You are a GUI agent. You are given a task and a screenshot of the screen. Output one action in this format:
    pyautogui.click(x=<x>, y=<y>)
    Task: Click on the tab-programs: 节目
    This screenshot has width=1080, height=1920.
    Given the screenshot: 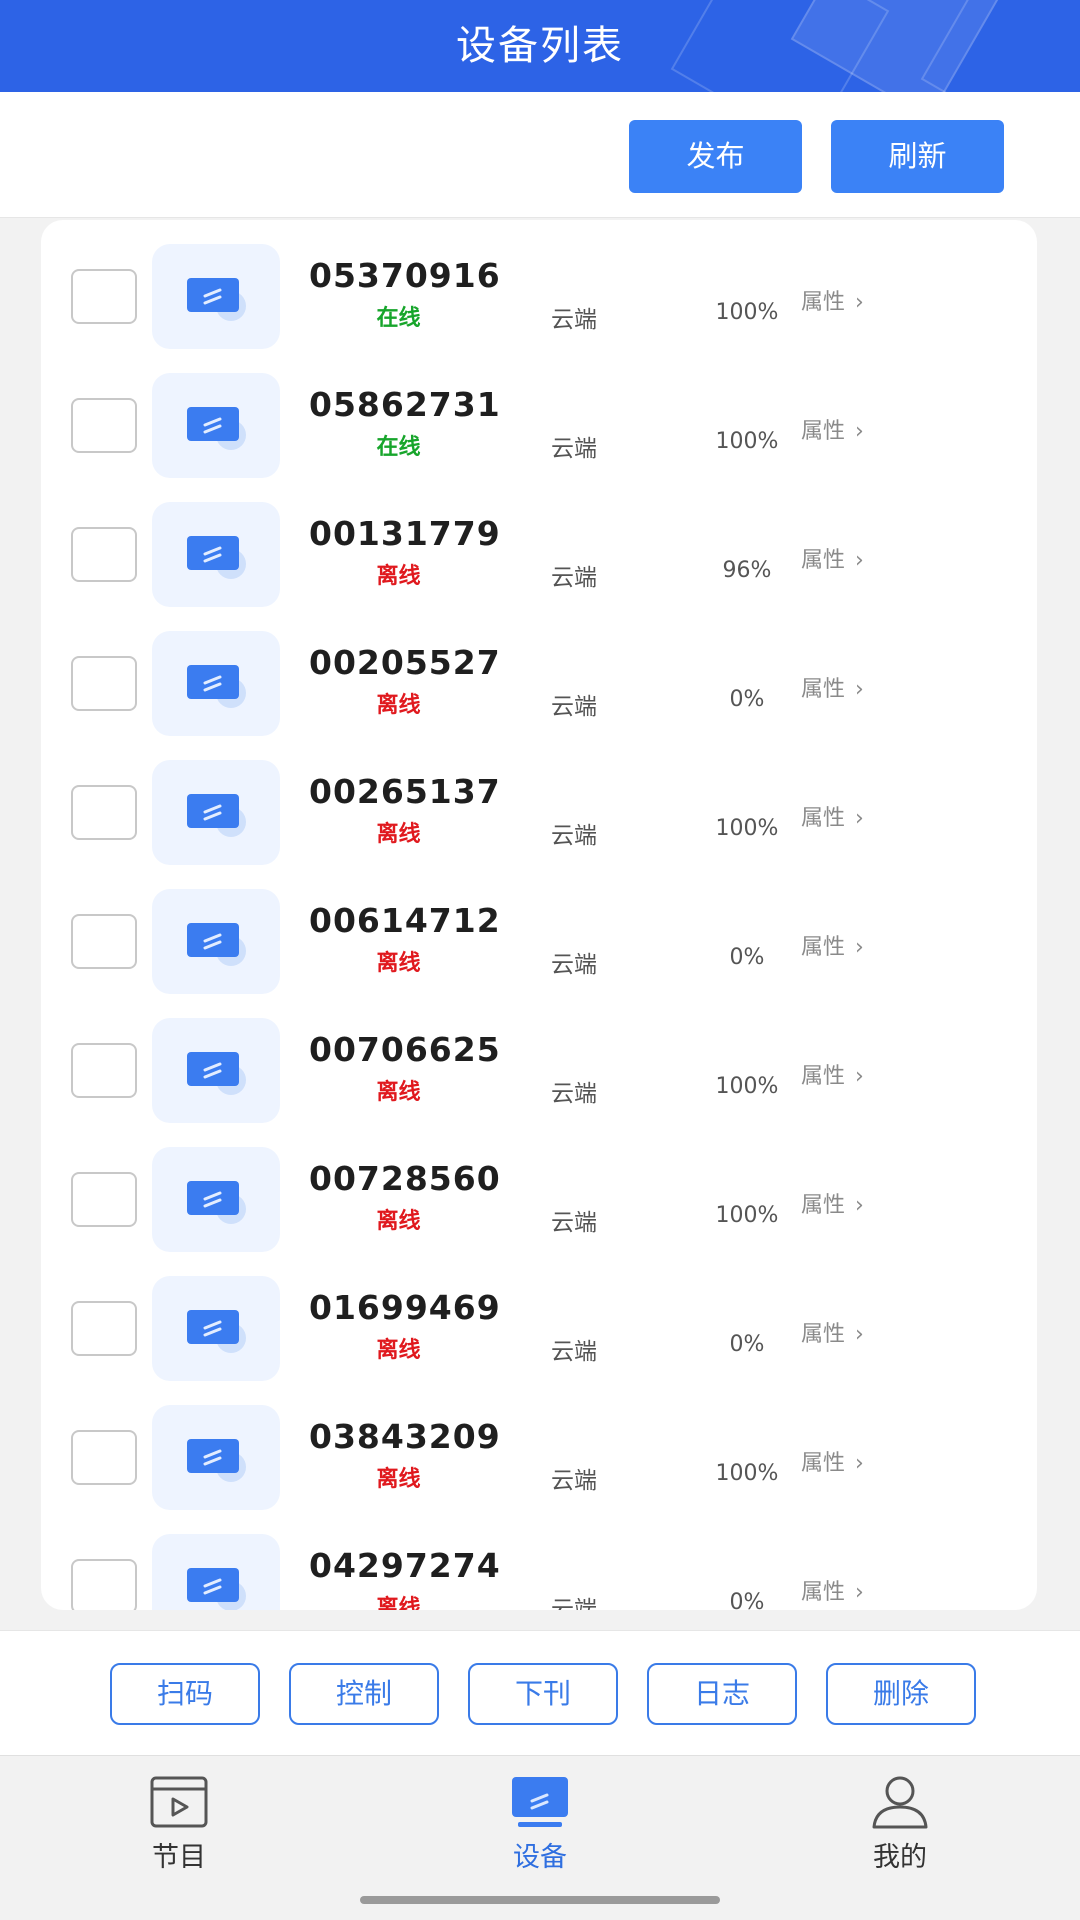 What is the action you would take?
    pyautogui.click(x=179, y=1830)
    